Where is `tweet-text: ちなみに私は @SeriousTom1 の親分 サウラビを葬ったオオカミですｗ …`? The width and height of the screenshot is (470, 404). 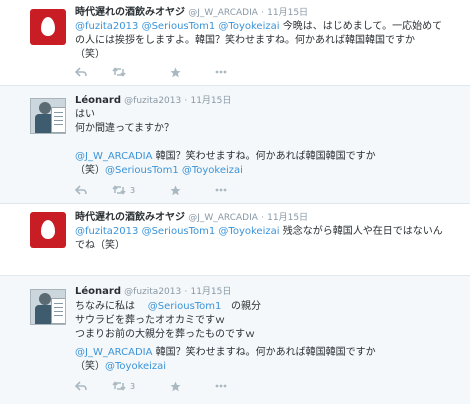
tweet-text: ちなみに私は @SeriousTom1 の親分 サウラビを葬ったオオカミですｗ … is located at coordinates (168, 321).